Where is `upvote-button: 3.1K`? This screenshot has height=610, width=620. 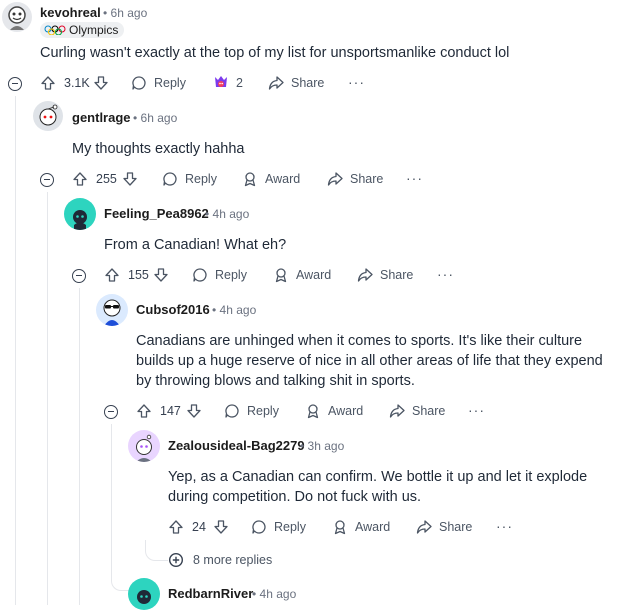
upvote-button: 3.1K is located at coordinates (65, 83).